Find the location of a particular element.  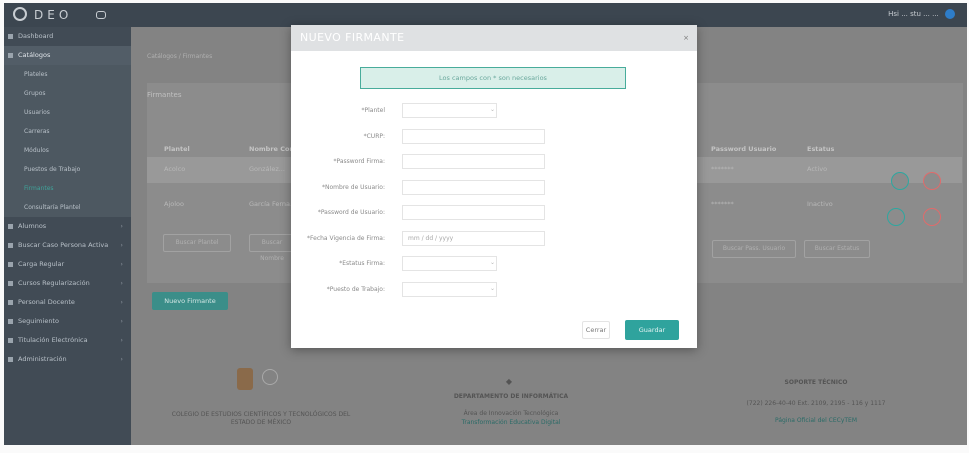

sidebar-item: Consultaría Plantel is located at coordinates (67, 207).